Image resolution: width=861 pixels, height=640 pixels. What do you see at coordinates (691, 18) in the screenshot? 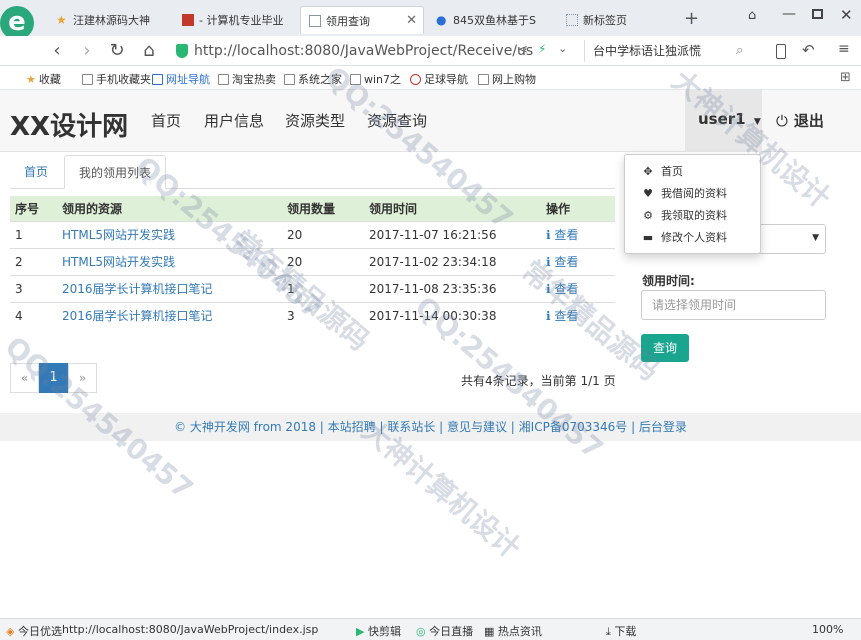
I see `new-tab-button: +` at bounding box center [691, 18].